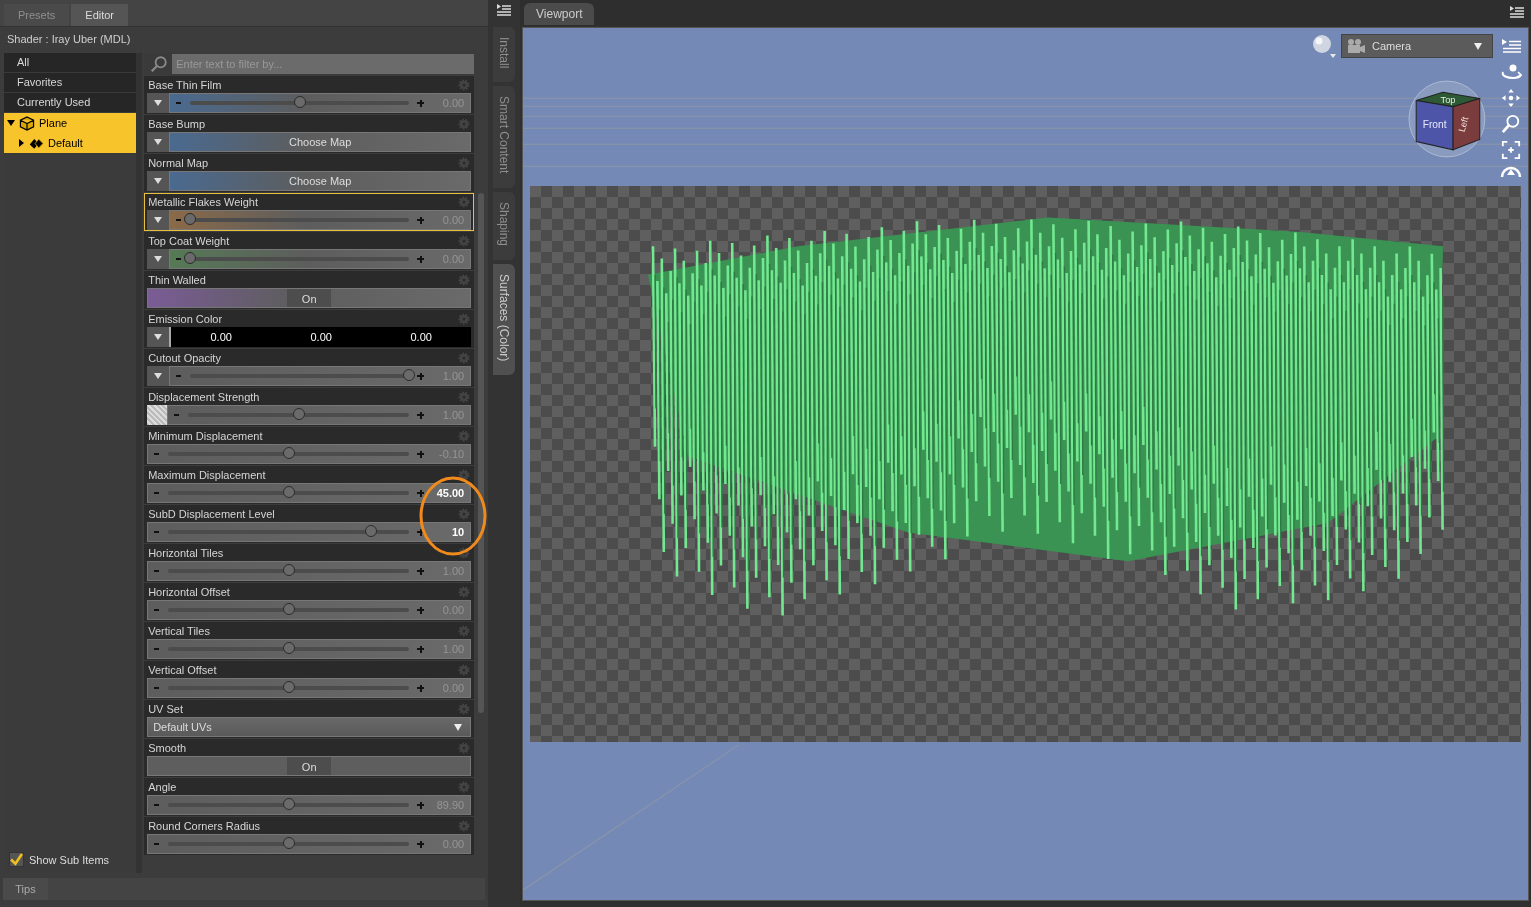 The height and width of the screenshot is (907, 1531). Describe the element at coordinates (504, 319) in the screenshot. I see `side-tab: Surfaces (Color)` at that location.